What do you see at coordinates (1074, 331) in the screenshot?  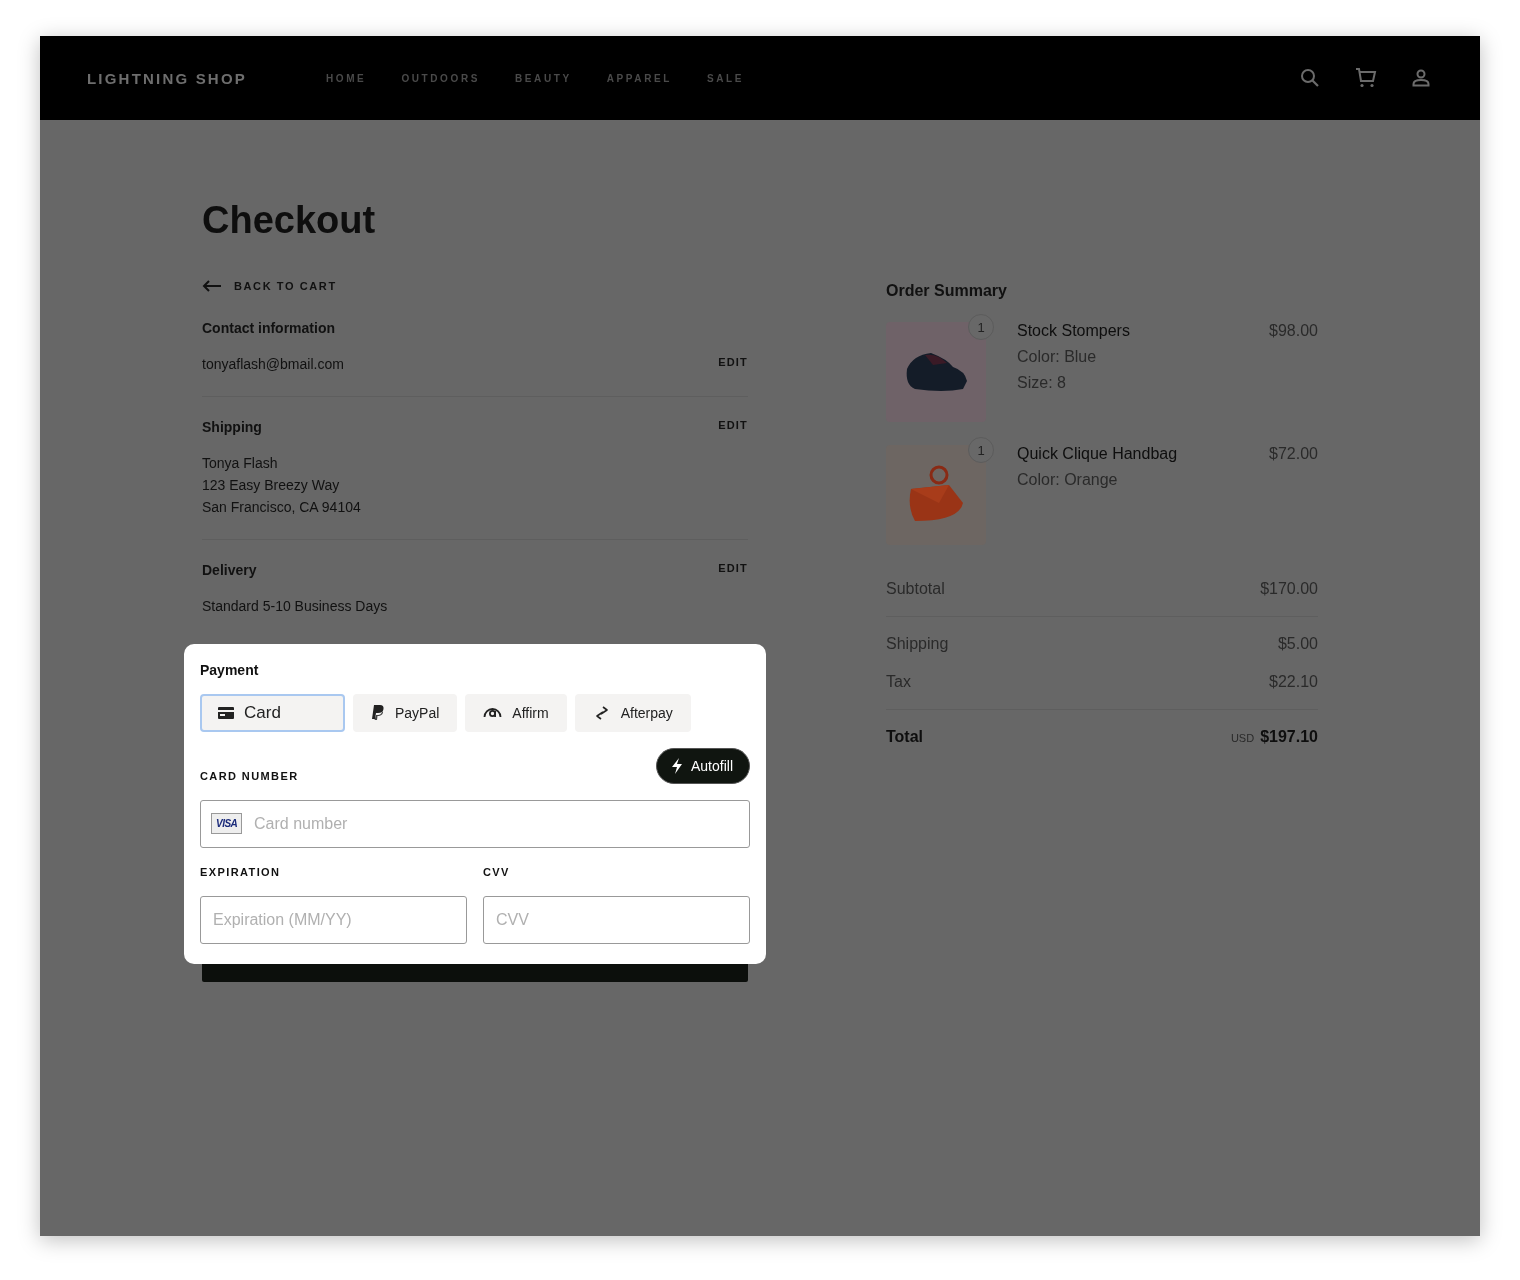 I see `product-name: Stock Stompers` at bounding box center [1074, 331].